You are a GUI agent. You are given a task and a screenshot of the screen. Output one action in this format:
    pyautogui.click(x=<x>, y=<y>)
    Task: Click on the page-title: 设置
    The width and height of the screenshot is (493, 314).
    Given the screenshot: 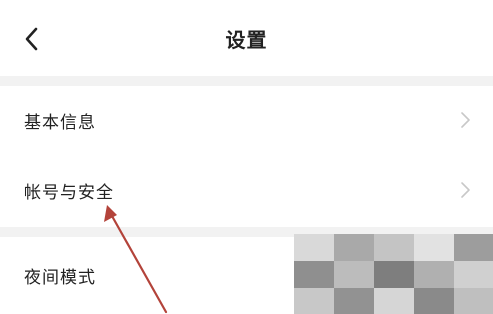 What is the action you would take?
    pyautogui.click(x=246, y=40)
    